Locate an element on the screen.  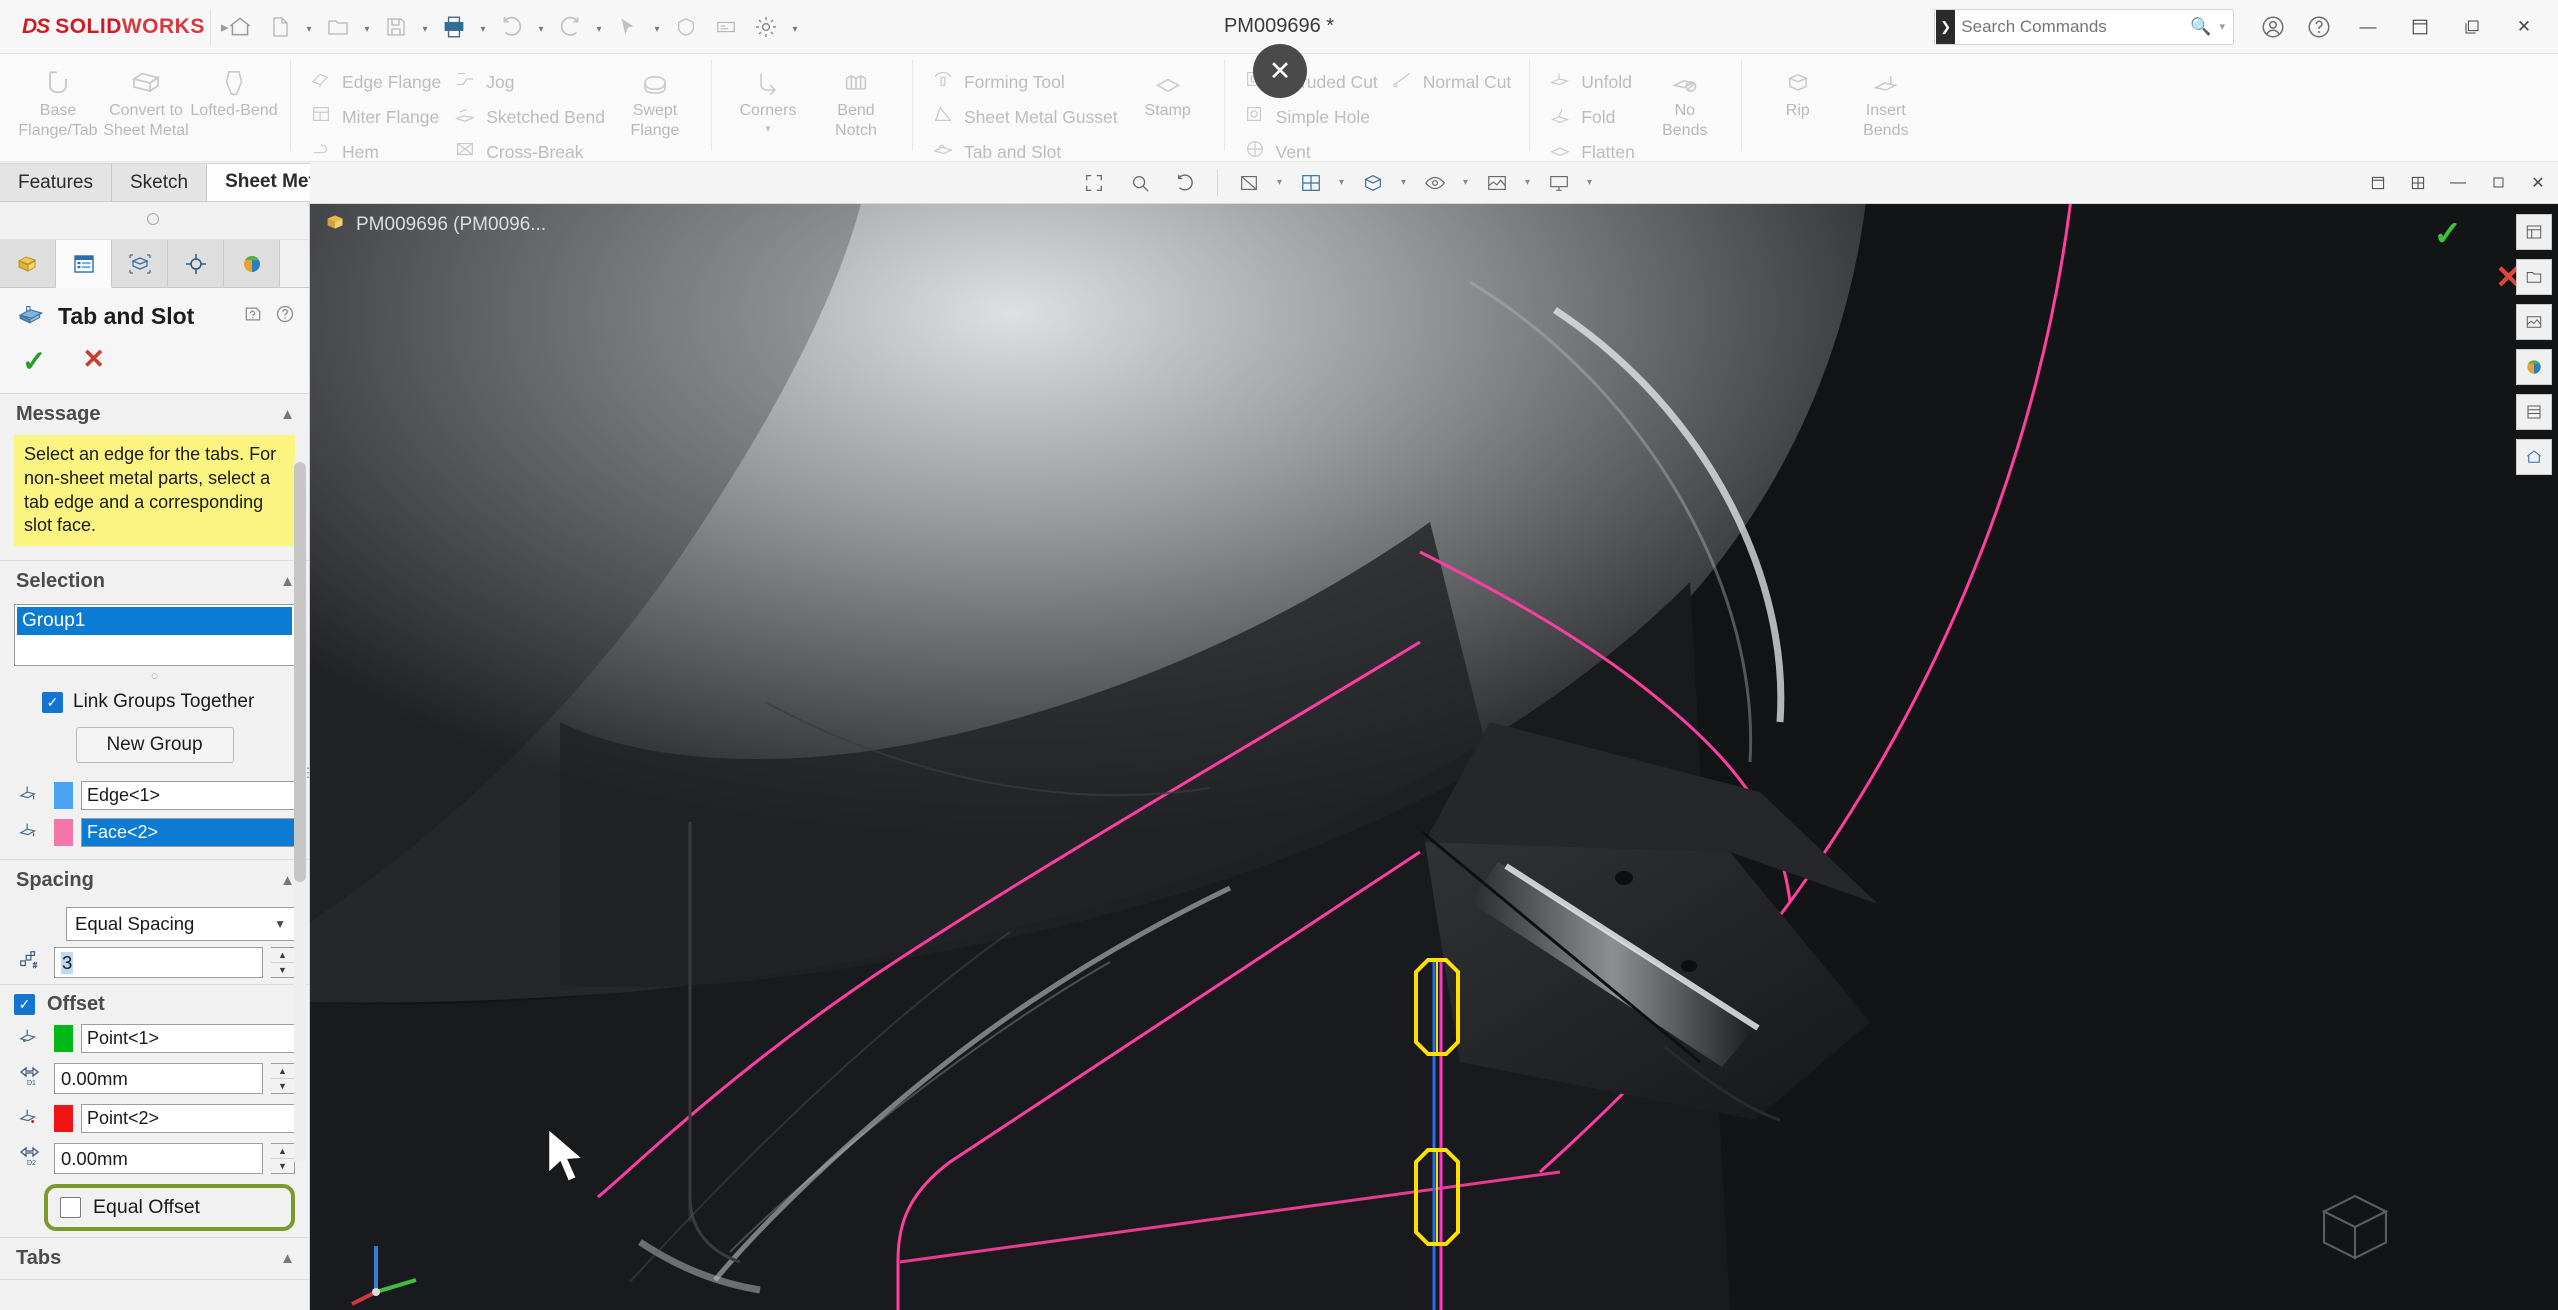
chevron-down-icon: ▼ is located at coordinates (284, 924).